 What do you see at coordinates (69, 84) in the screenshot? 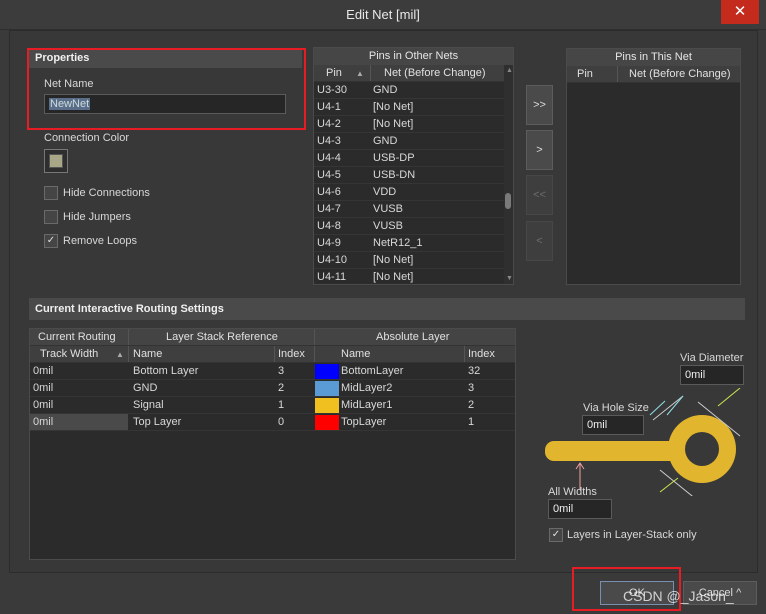
I see `net-name-label: Net Name` at bounding box center [69, 84].